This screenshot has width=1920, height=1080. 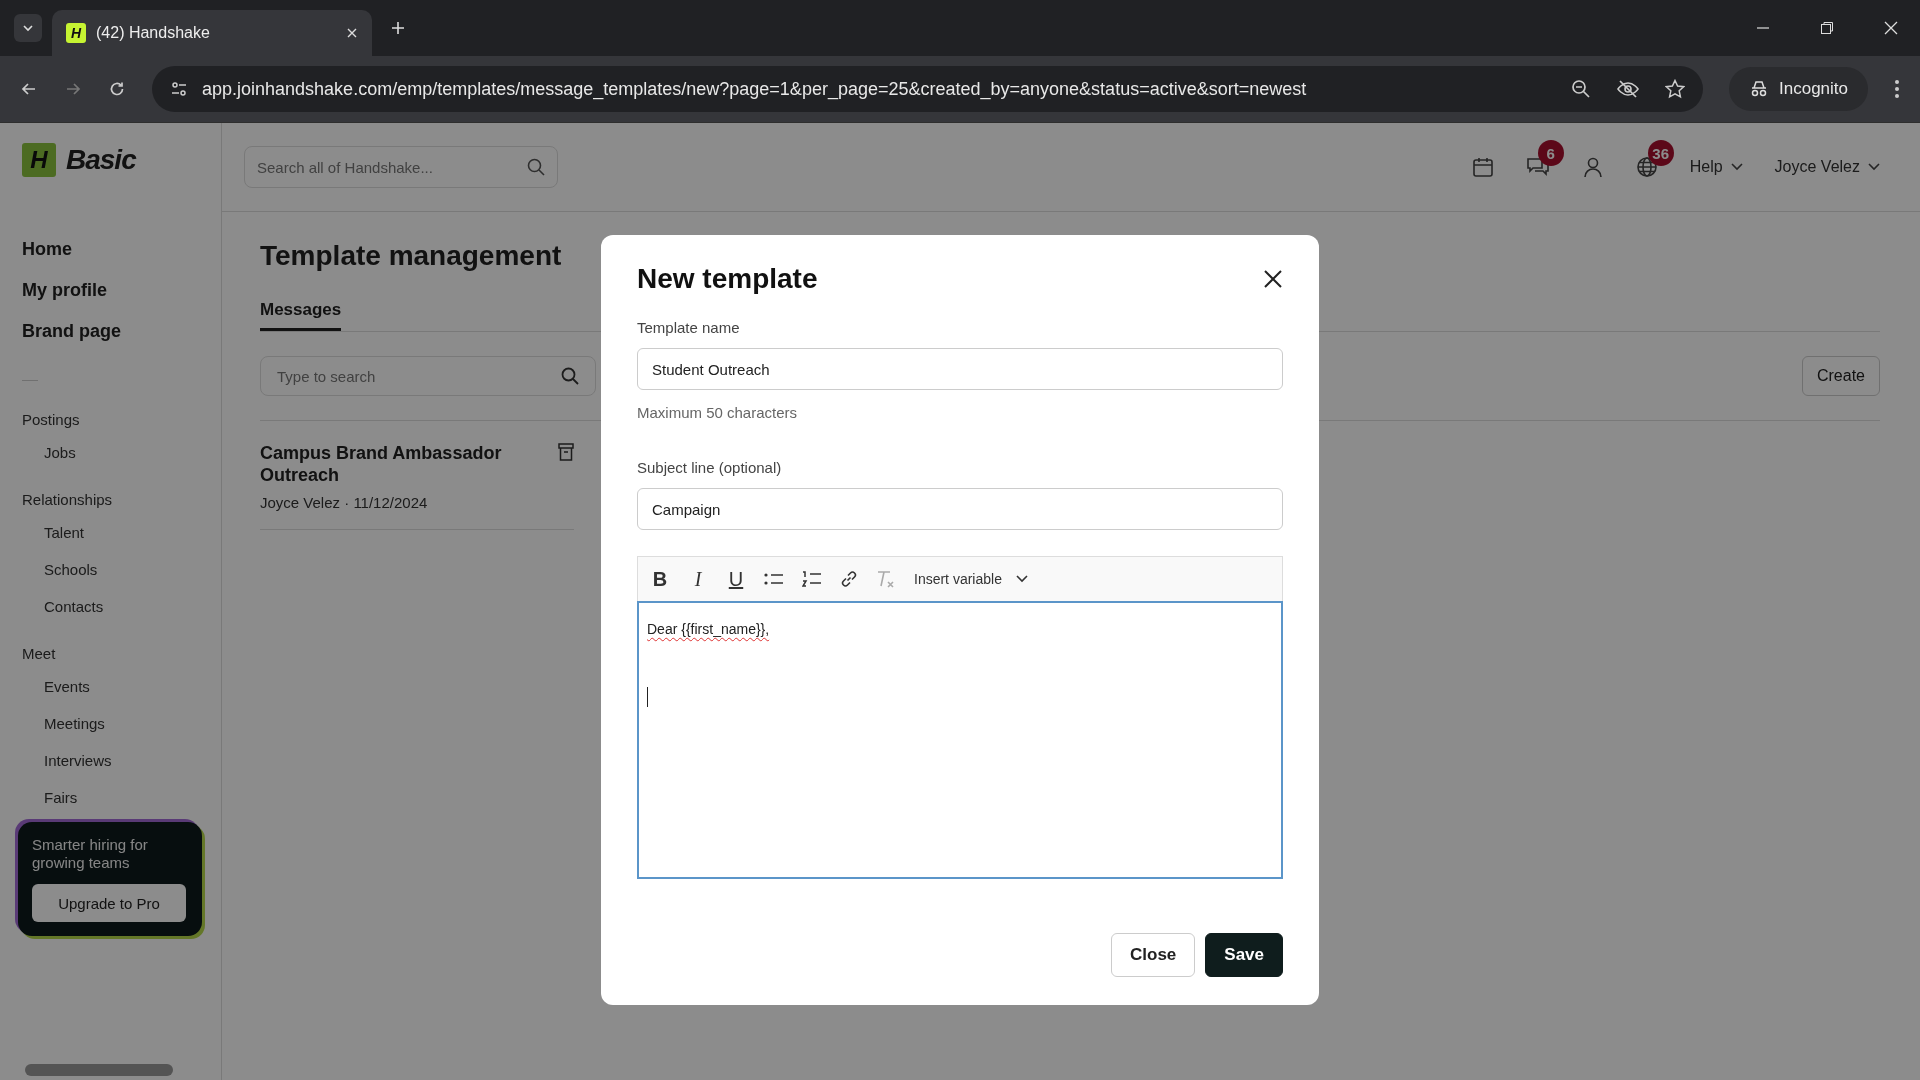 What do you see at coordinates (812, 579) in the screenshot?
I see `numbered-list-icon` at bounding box center [812, 579].